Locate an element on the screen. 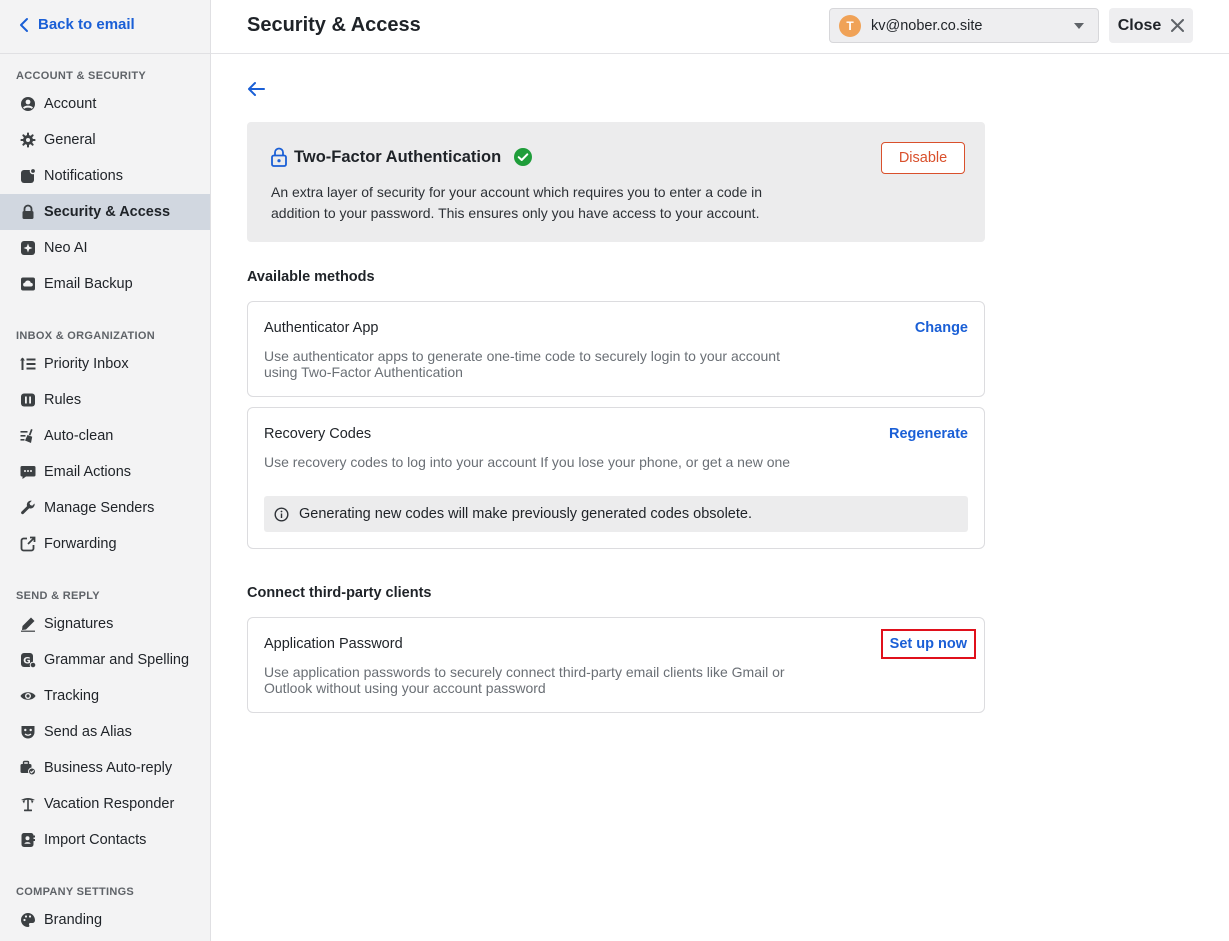  account-selector: T kv@nober.co.site is located at coordinates (964, 25).